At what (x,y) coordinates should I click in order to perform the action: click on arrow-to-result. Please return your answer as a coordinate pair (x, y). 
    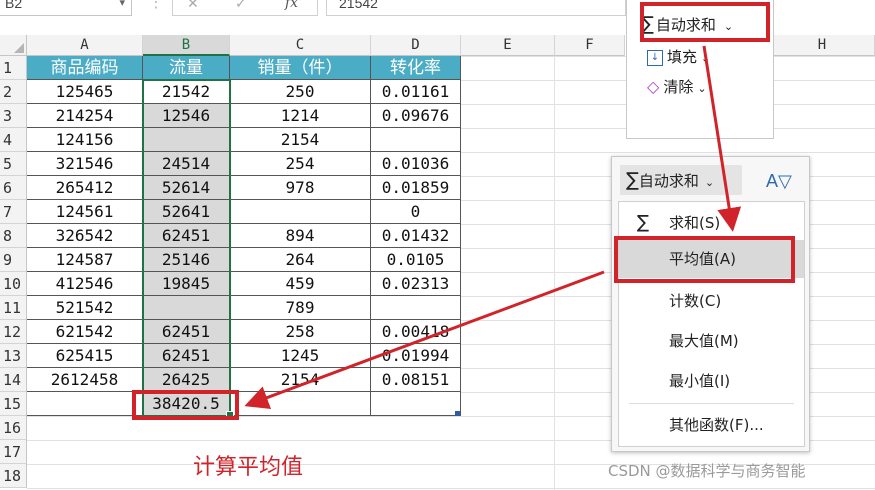
    Looking at the image, I should click on (424, 339).